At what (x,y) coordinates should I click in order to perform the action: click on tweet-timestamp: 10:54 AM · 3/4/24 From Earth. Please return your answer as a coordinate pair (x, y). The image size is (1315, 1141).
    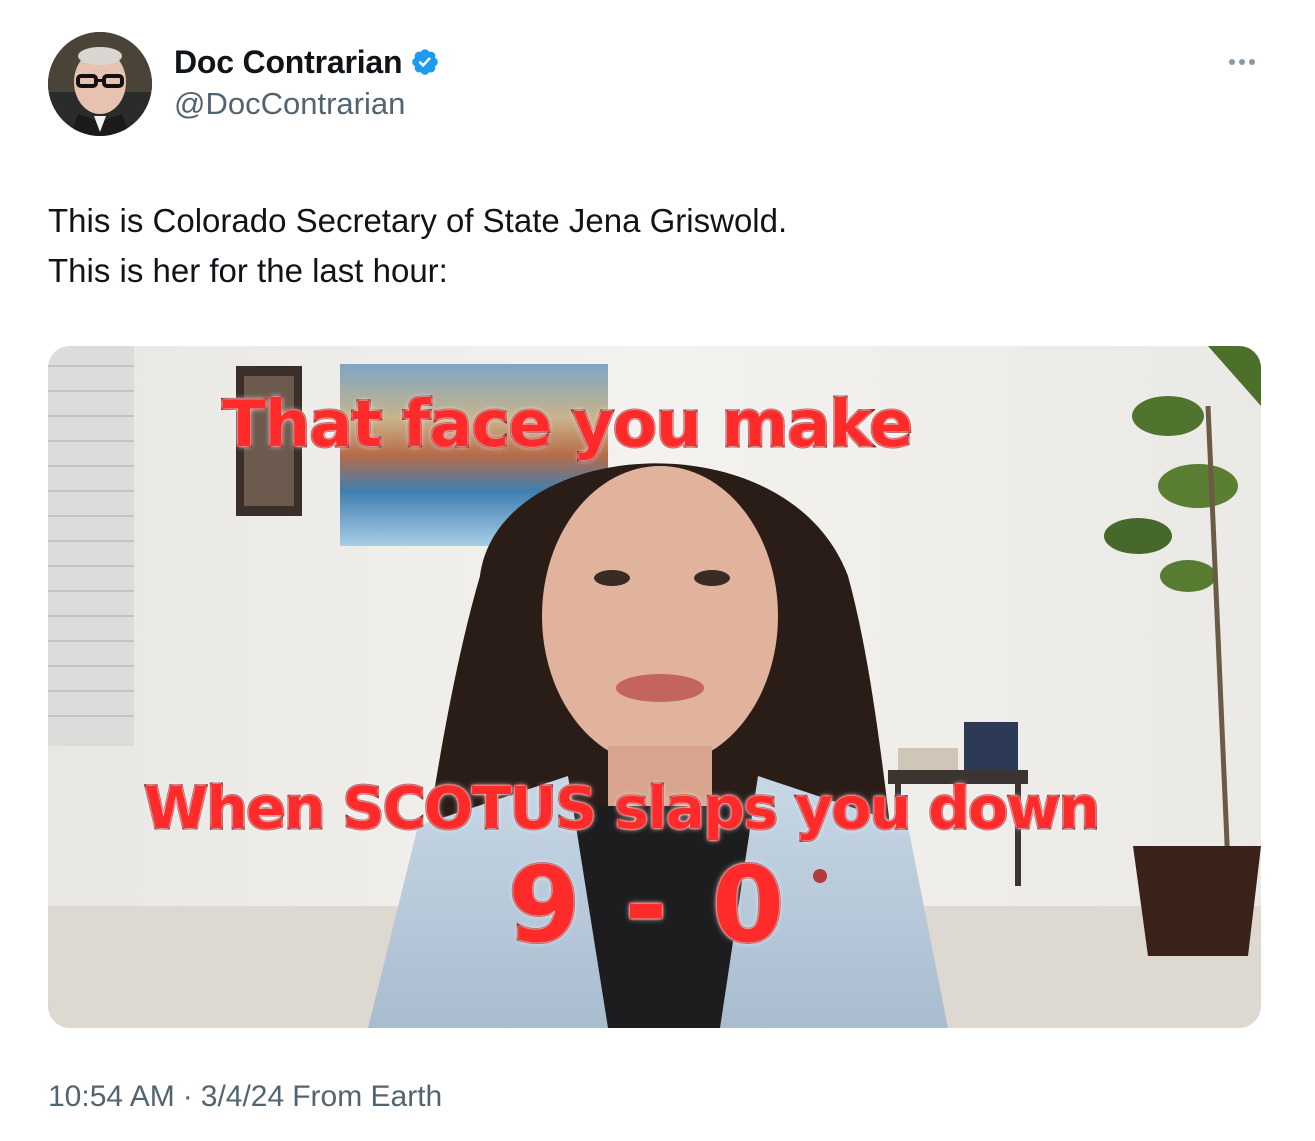
    Looking at the image, I should click on (245, 1097).